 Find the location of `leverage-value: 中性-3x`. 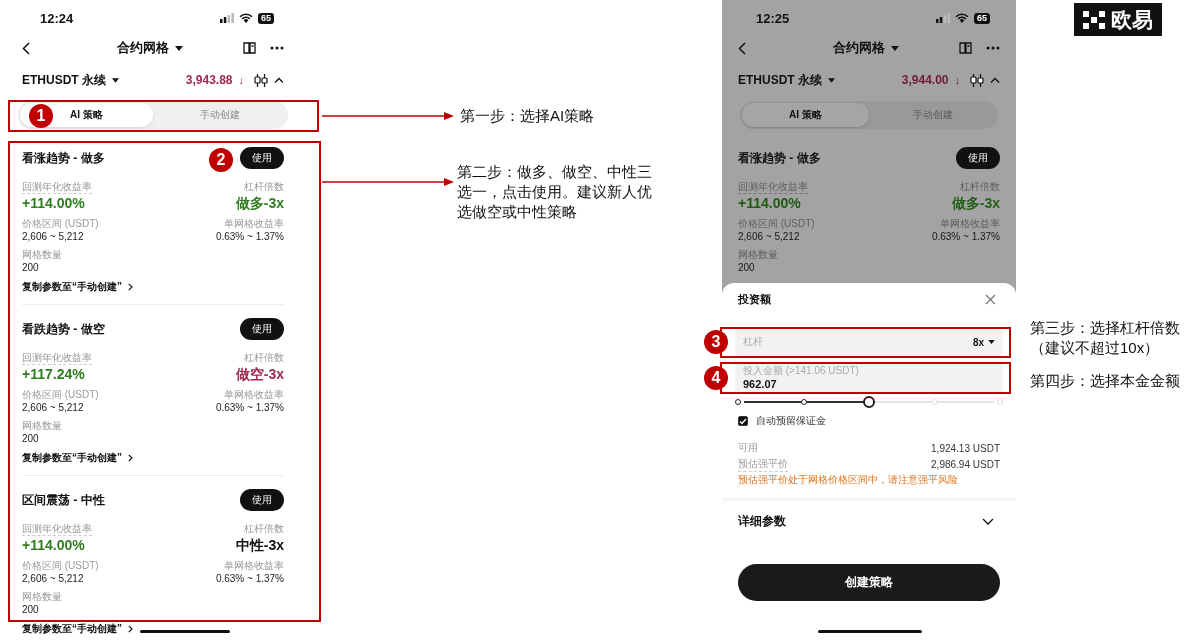

leverage-value: 中性-3x is located at coordinates (259, 545).